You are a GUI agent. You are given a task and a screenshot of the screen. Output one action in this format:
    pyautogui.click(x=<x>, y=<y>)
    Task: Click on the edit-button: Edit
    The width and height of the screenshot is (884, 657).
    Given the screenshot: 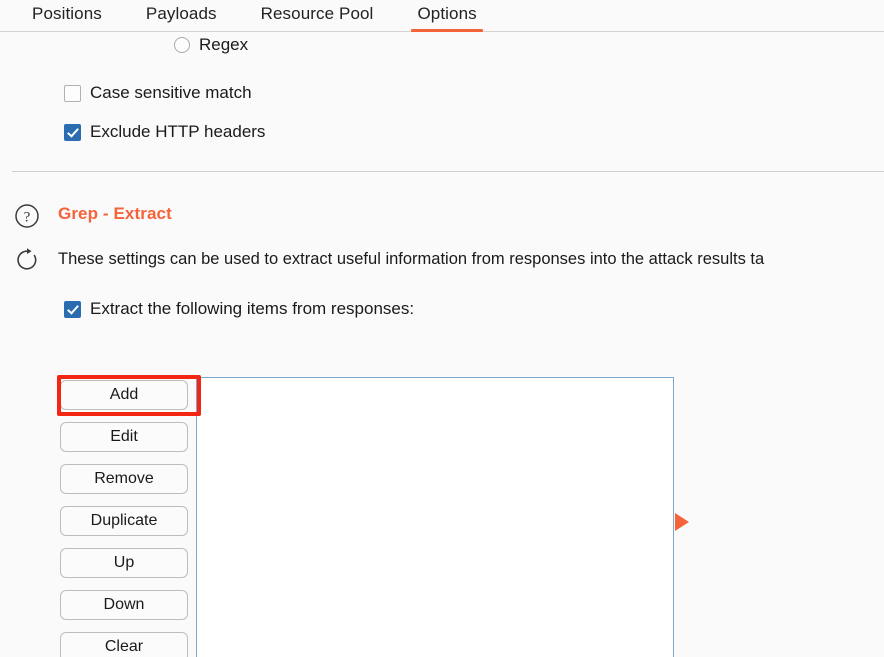 What is the action you would take?
    pyautogui.click(x=124, y=437)
    